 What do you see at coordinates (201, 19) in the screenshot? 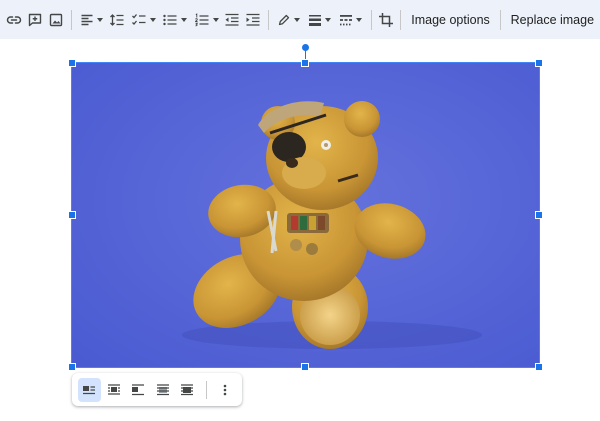
I see `numbered-list-icon` at bounding box center [201, 19].